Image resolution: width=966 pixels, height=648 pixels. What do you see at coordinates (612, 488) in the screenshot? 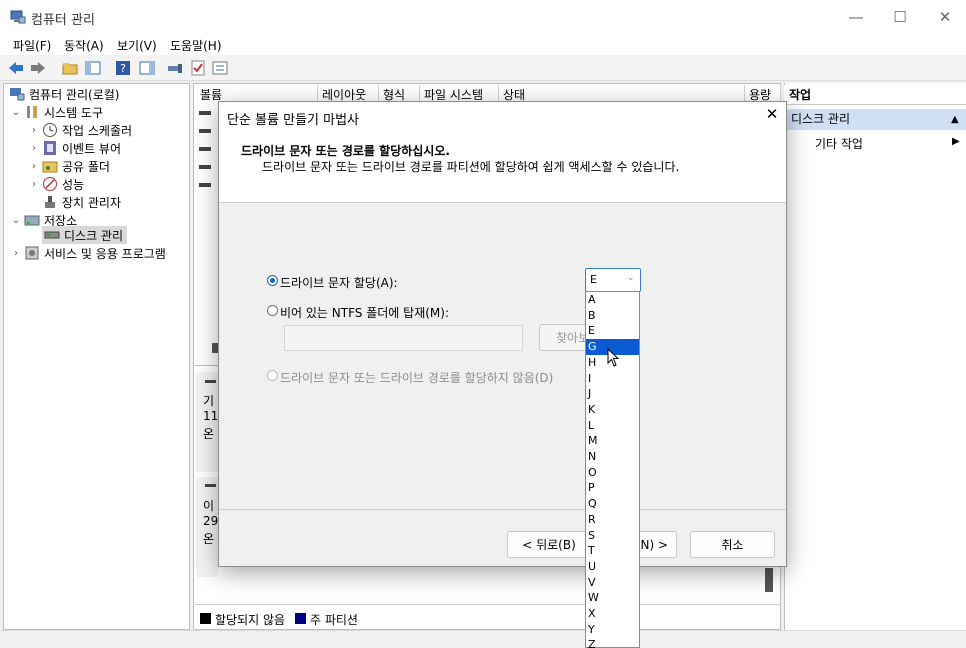
I see `drive-letter-option: P` at bounding box center [612, 488].